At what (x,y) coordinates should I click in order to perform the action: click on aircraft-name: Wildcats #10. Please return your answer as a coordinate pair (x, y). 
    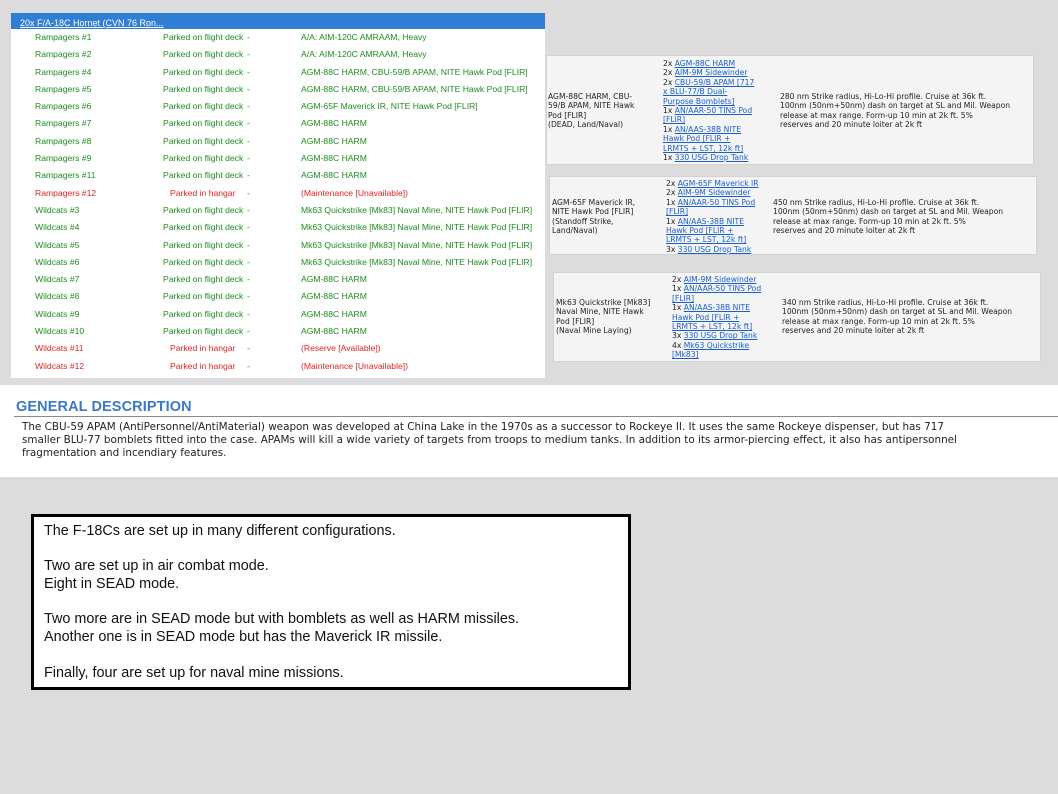
    Looking at the image, I should click on (60, 331).